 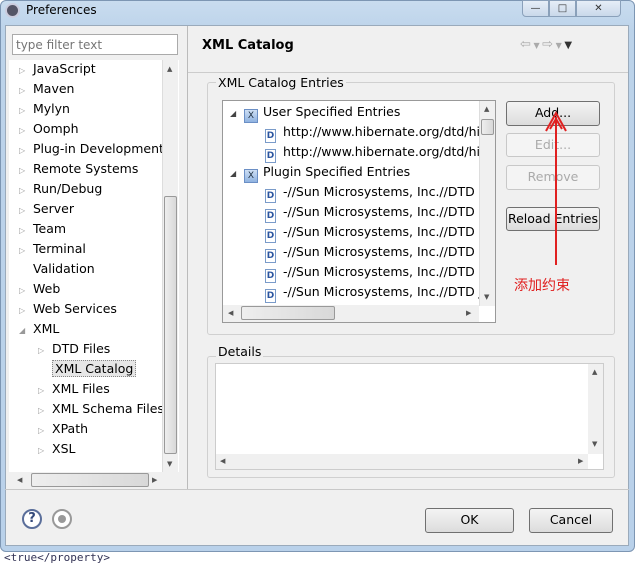 I want to click on tree-item-label: Web Services, so click(x=75, y=308).